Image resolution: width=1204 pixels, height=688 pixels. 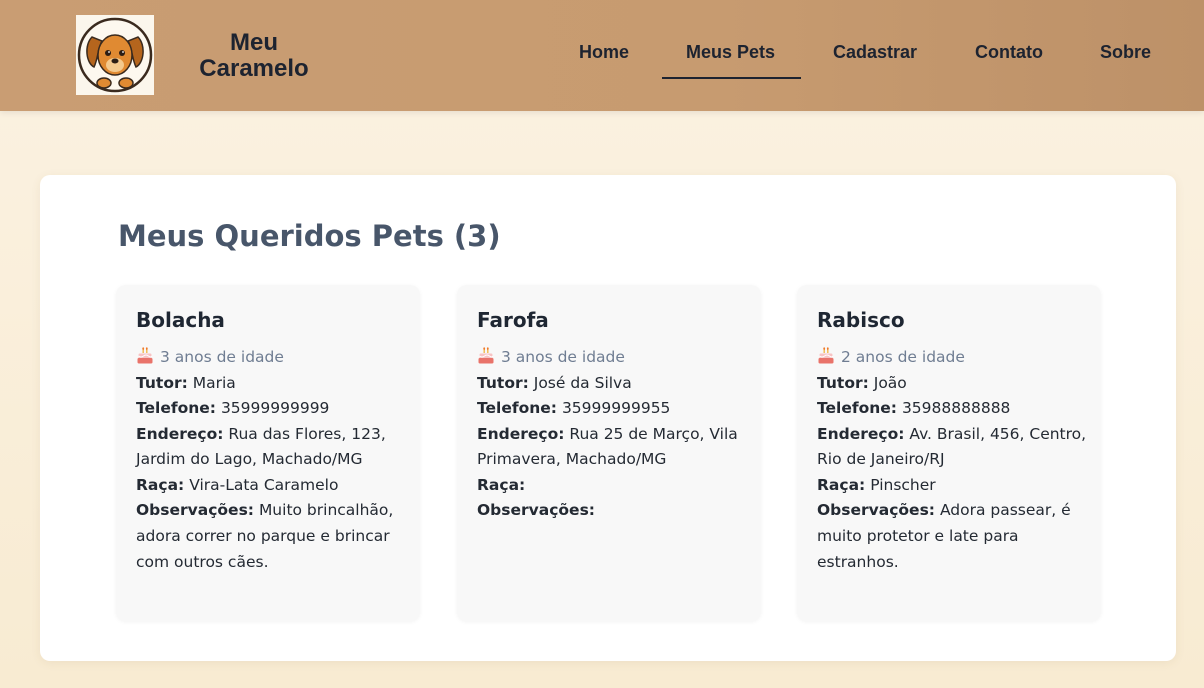 I want to click on logo, so click(x=115, y=55).